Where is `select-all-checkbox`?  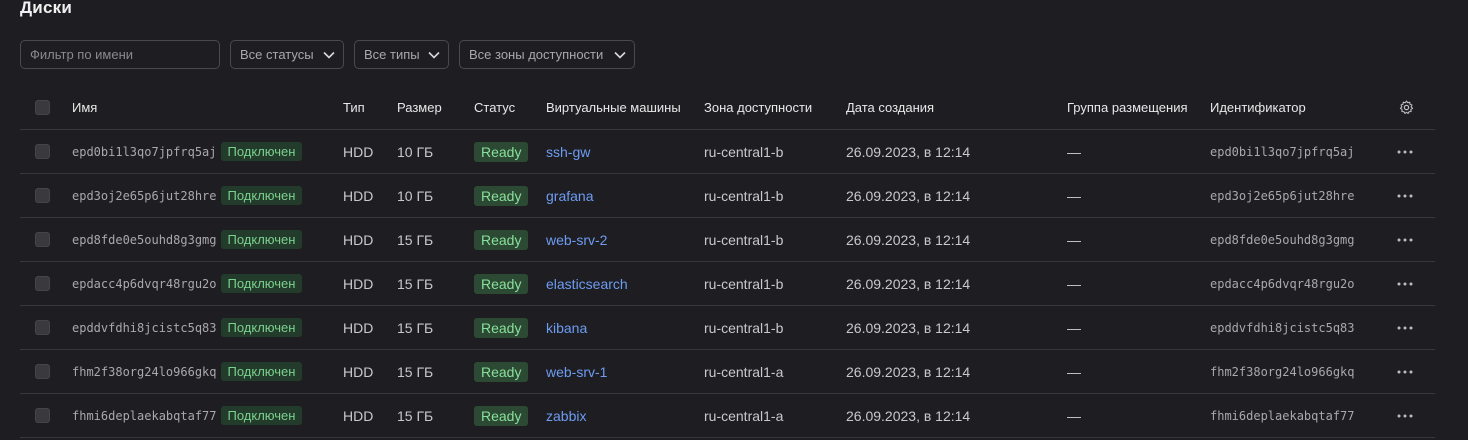 select-all-checkbox is located at coordinates (42, 107).